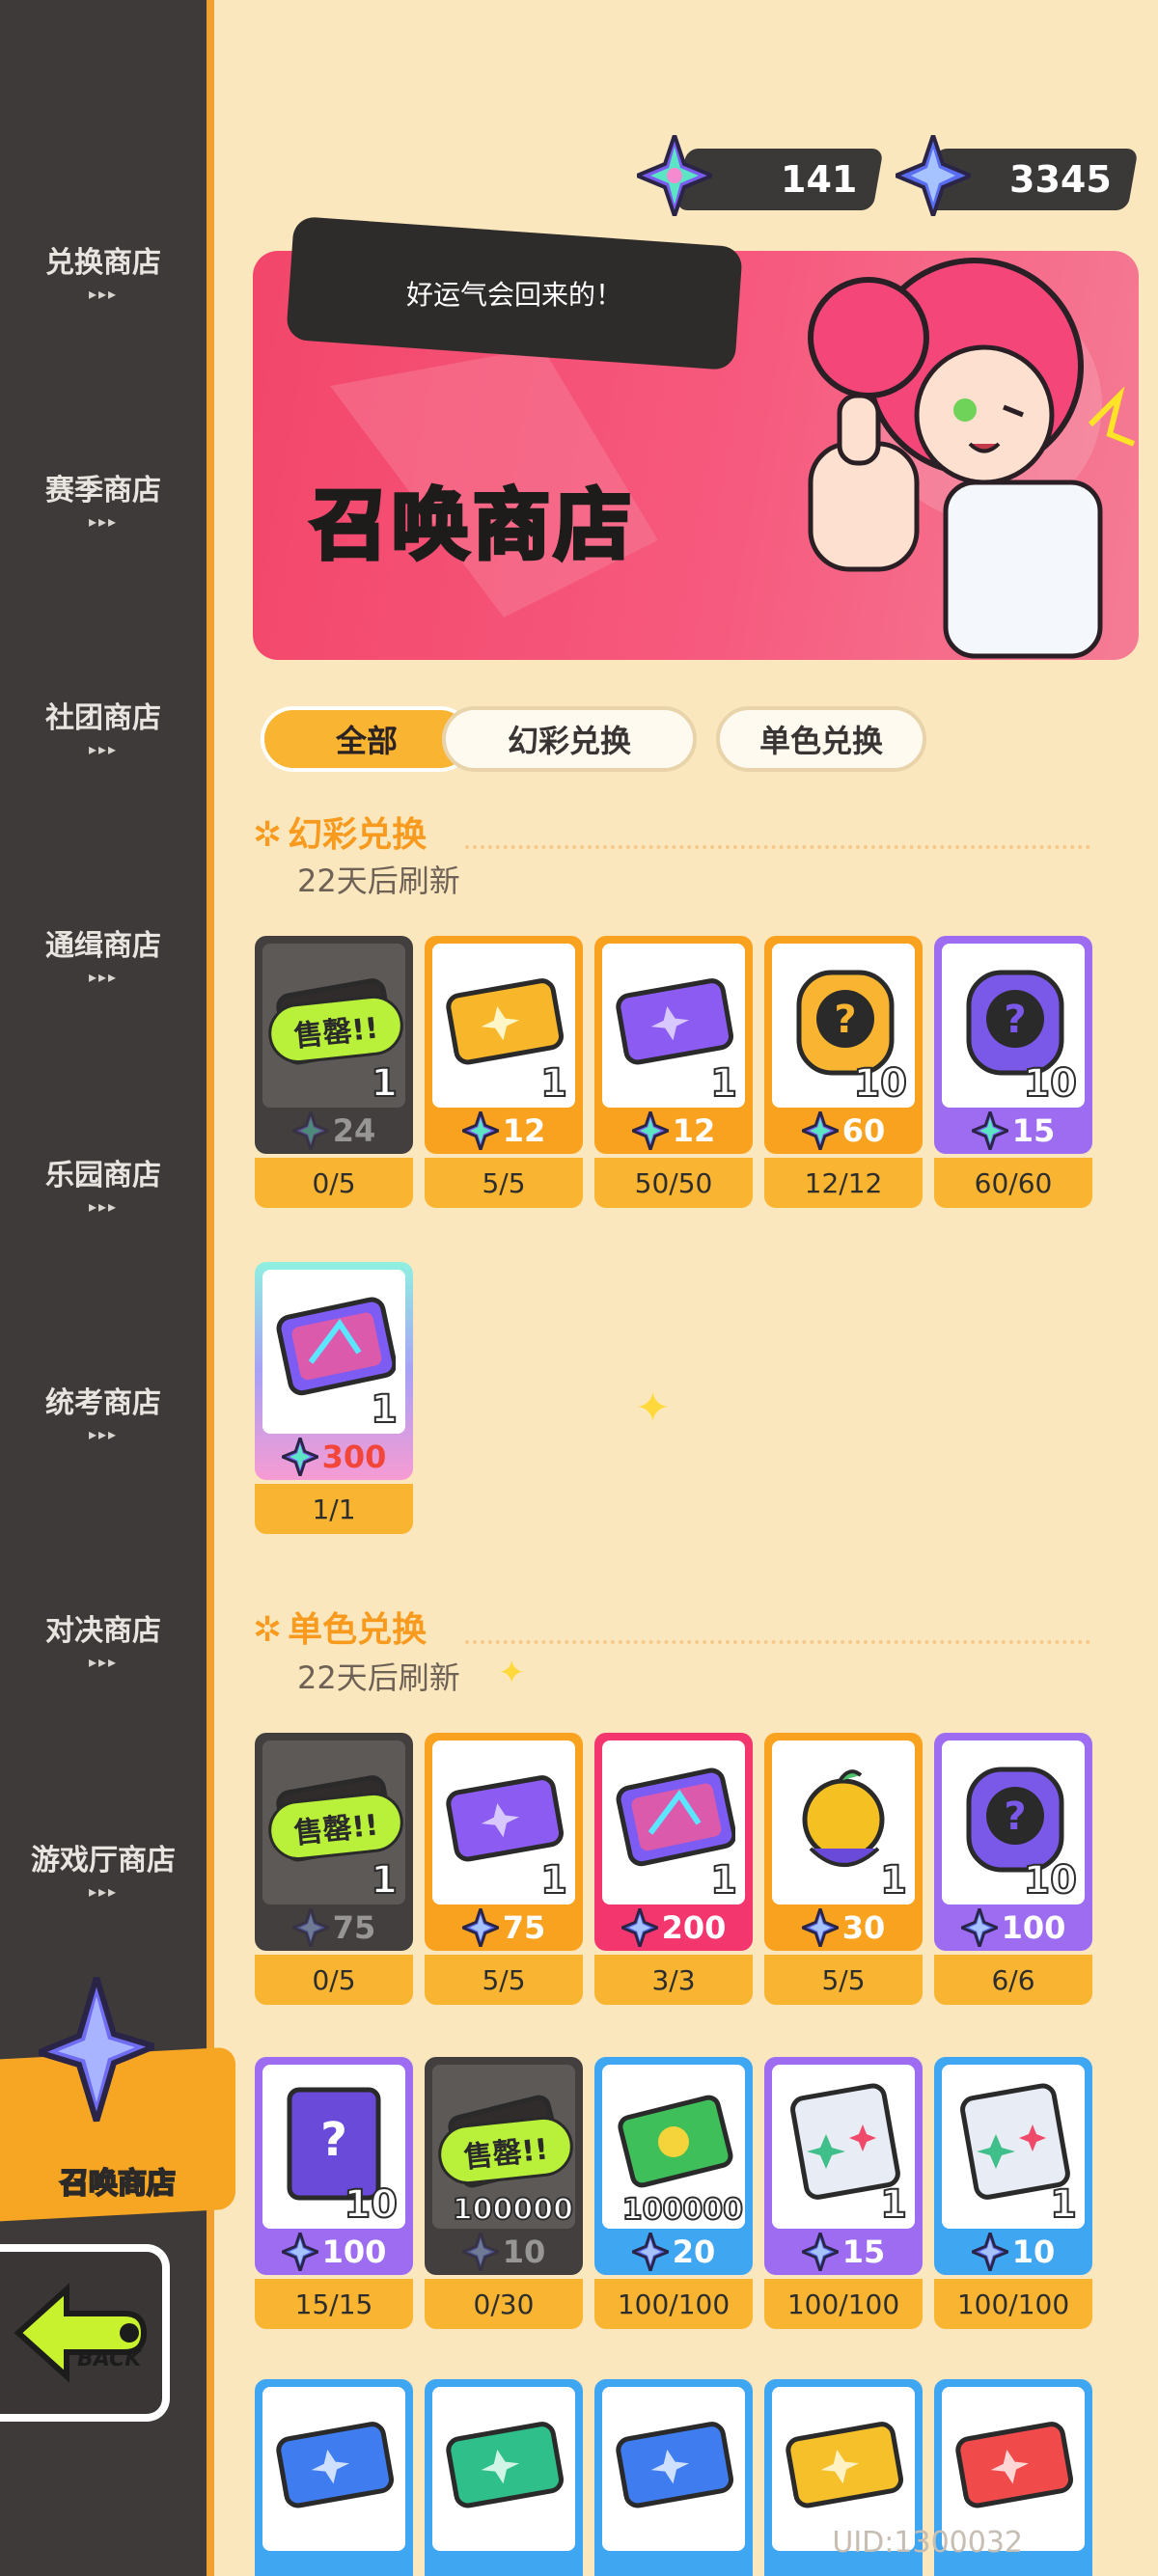  I want to click on tab-rainbow-exchange: 幻彩兑换, so click(569, 739).